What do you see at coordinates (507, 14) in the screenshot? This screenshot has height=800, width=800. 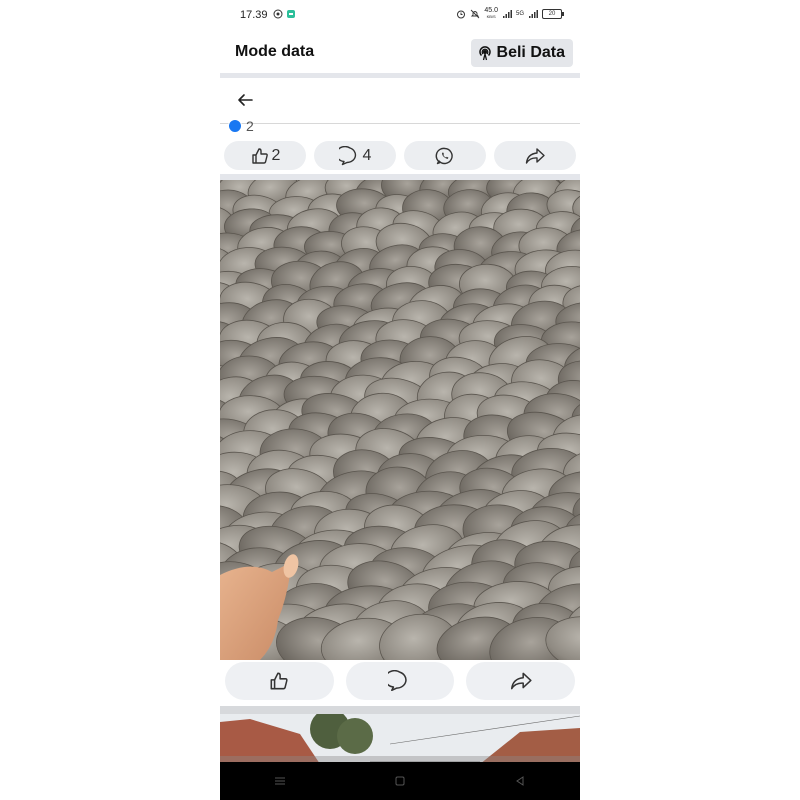 I see `signal-icon` at bounding box center [507, 14].